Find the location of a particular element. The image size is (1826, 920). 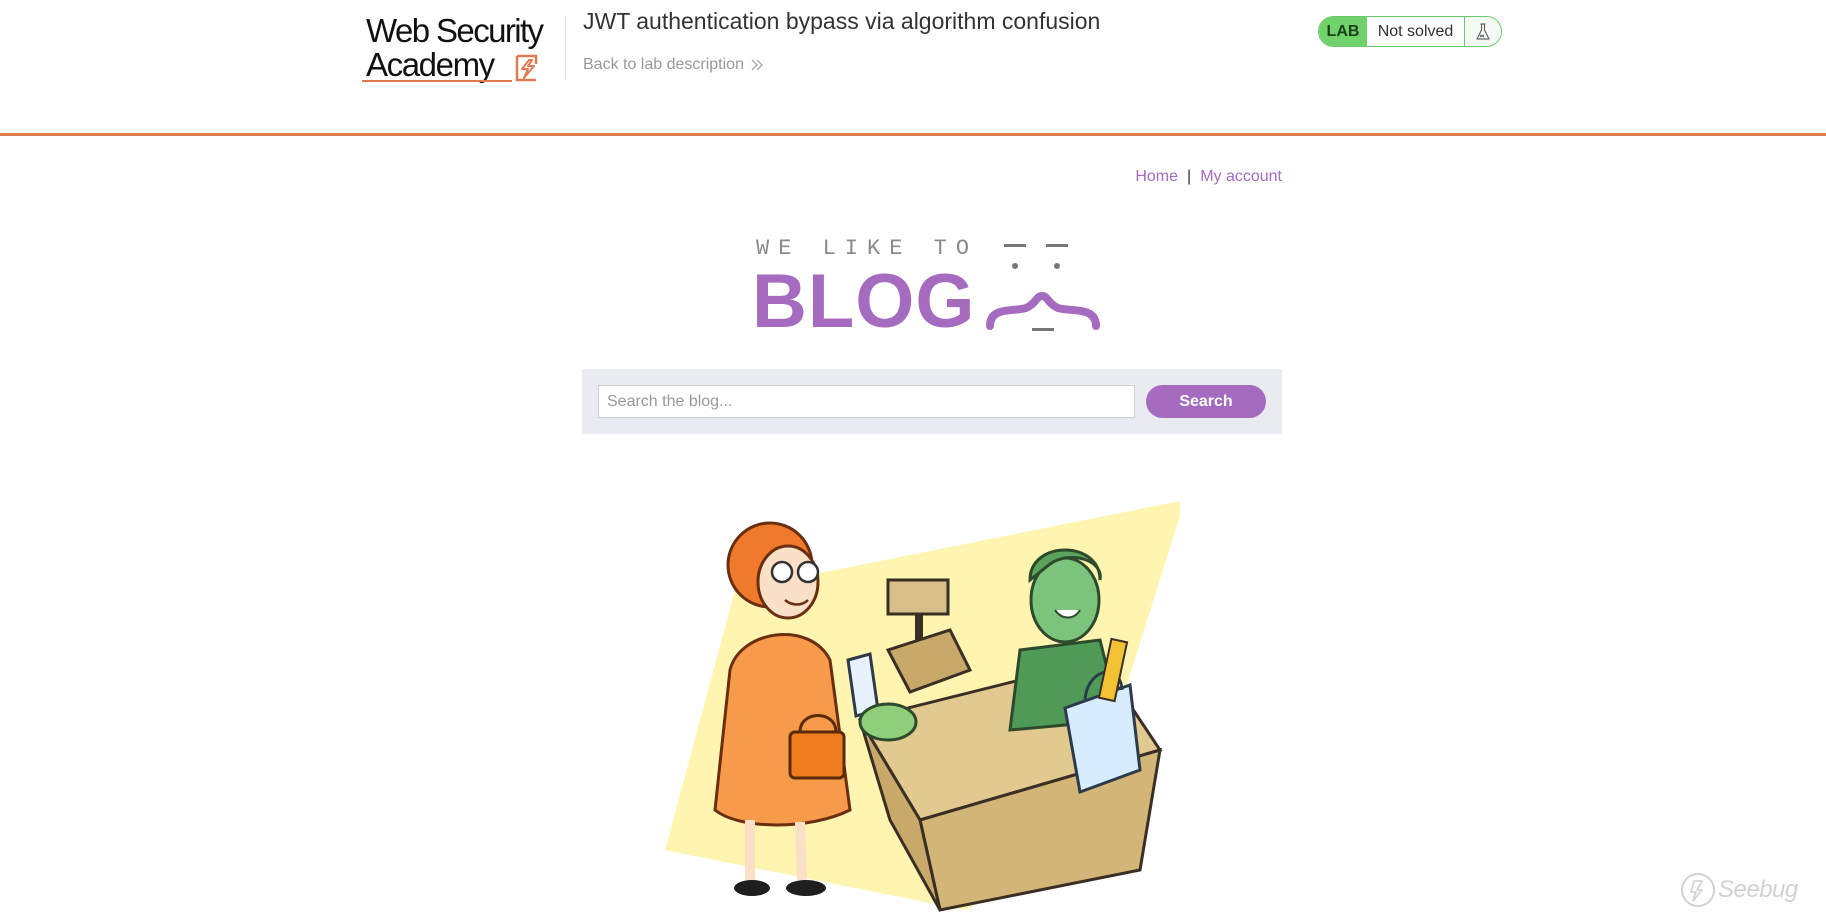

search-button: Search is located at coordinates (1206, 401).